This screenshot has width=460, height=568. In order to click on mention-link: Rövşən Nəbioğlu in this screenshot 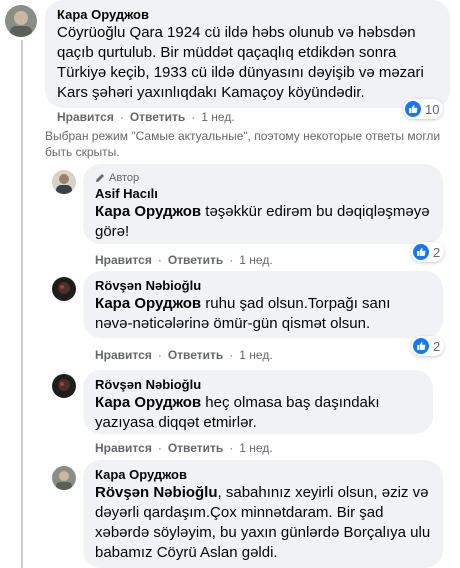, I will do `click(156, 492)`.